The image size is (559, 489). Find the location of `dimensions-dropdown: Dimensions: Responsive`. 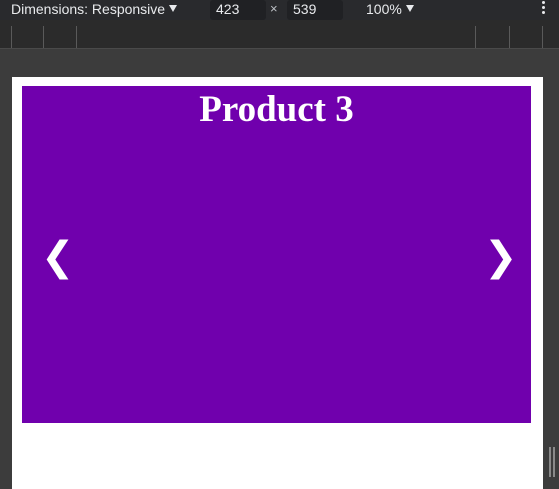

dimensions-dropdown: Dimensions: Responsive is located at coordinates (94, 10).